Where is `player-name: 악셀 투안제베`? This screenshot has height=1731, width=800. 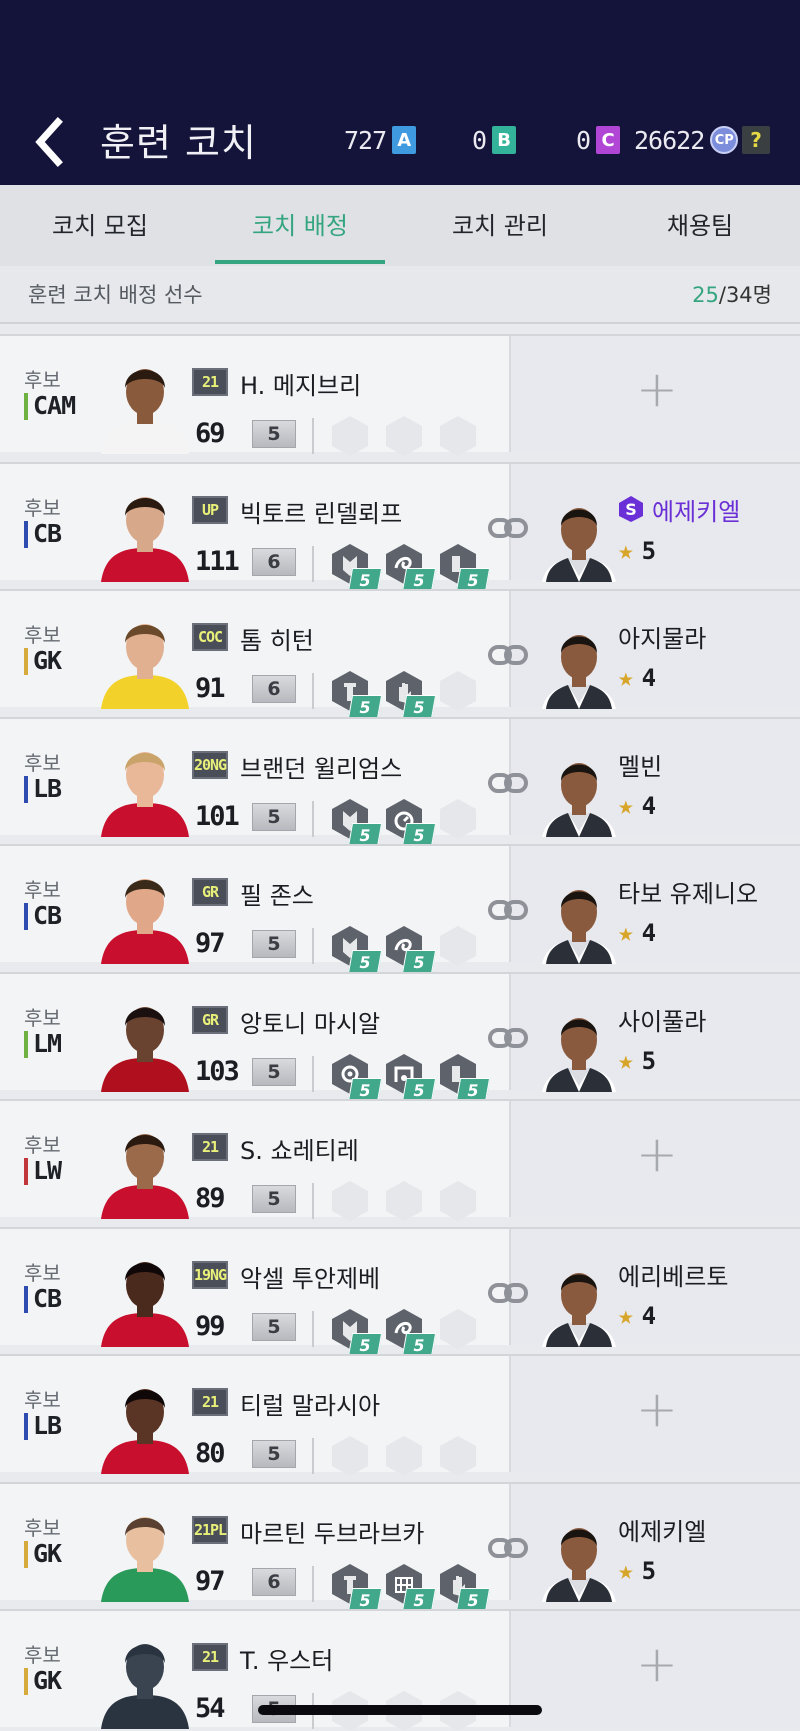 player-name: 악셀 투안제베 is located at coordinates (310, 1278).